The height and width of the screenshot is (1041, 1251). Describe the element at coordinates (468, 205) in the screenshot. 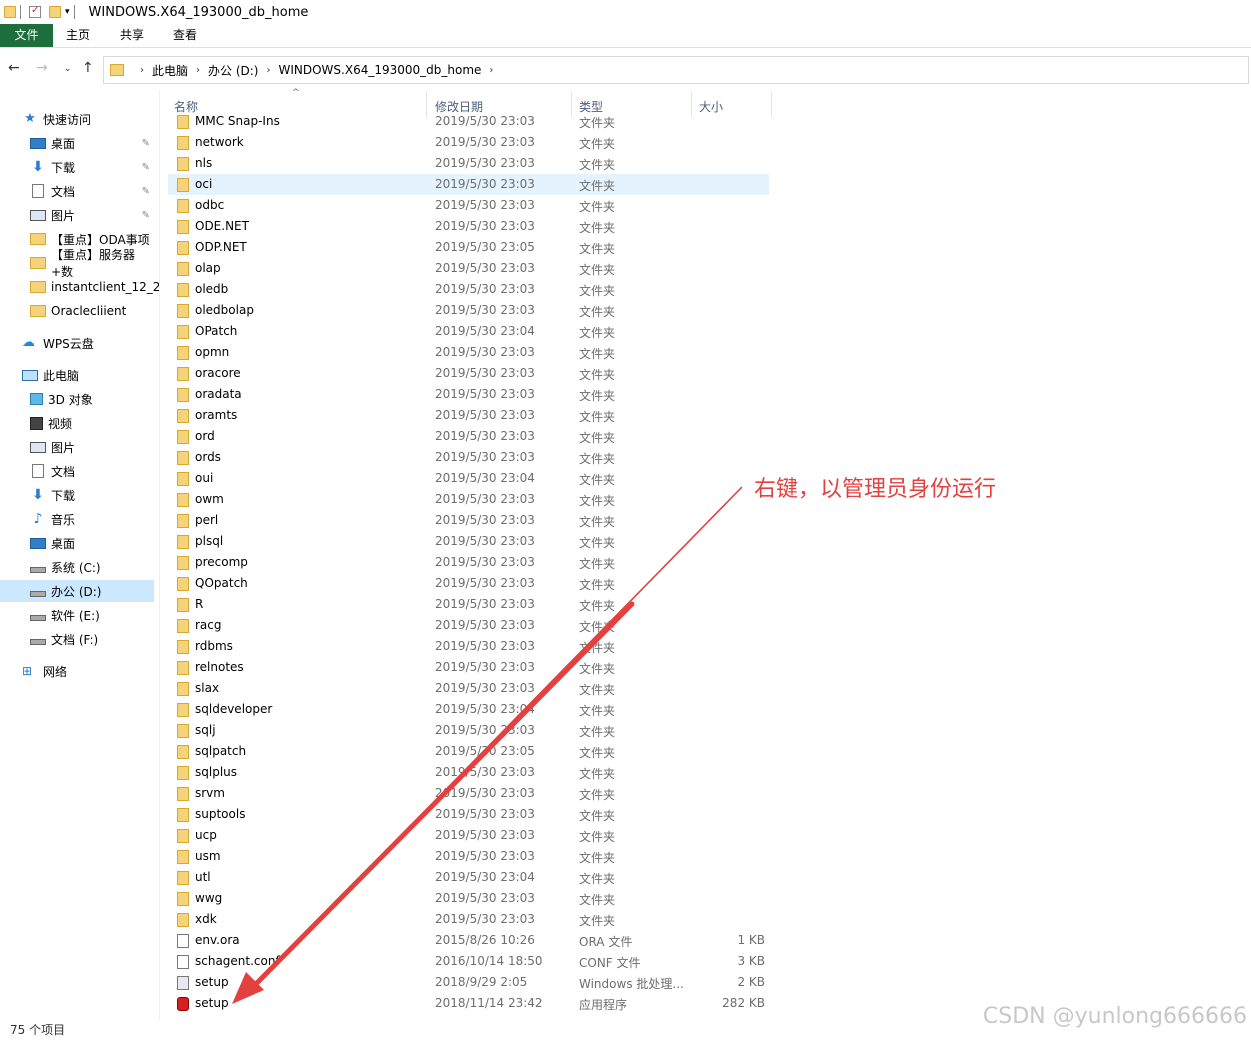

I see `file-row: odbc 2019/5/30 23:03 文件夹` at that location.